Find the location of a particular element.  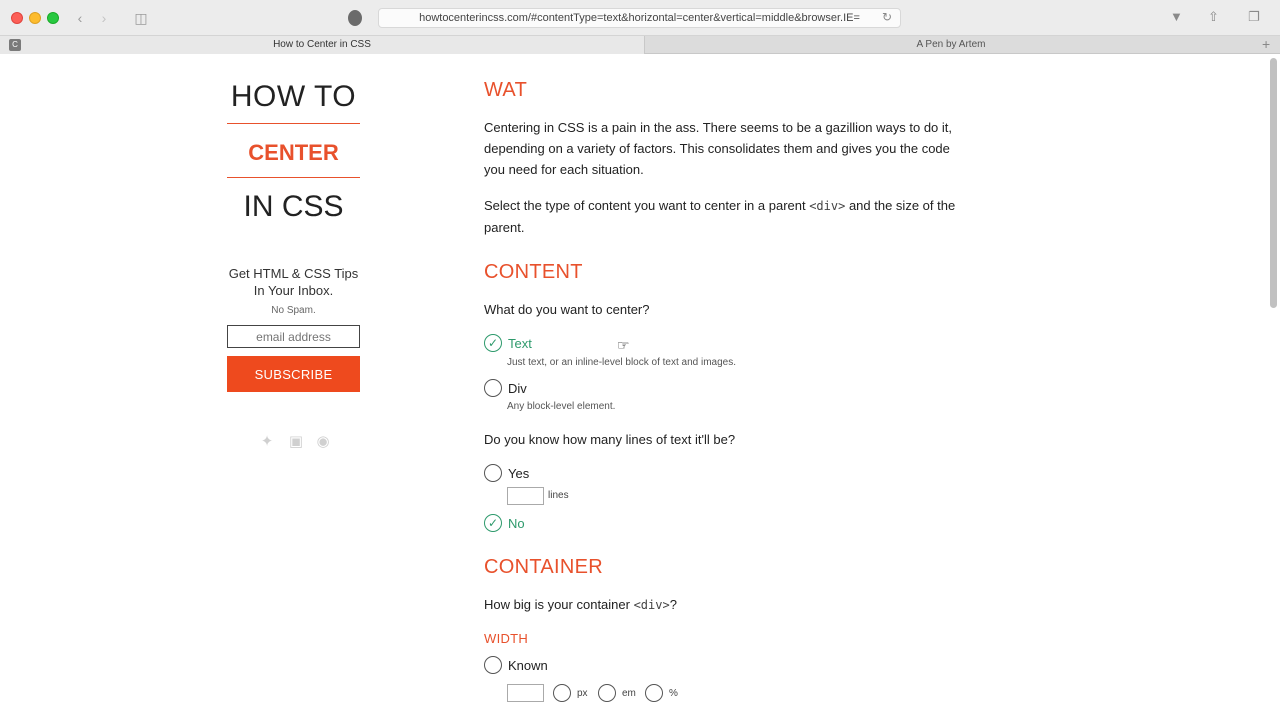

yes-option-label: Yes is located at coordinates (518, 473).